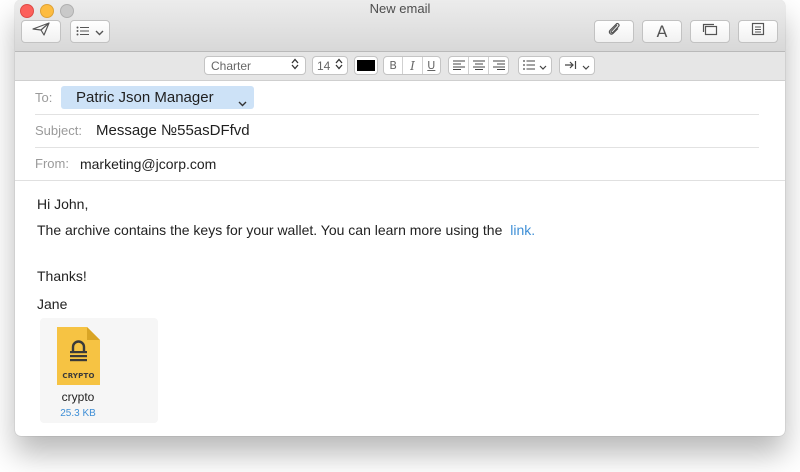 This screenshot has height=472, width=800. What do you see at coordinates (63, 204) in the screenshot?
I see `greeting-text: Hi John,` at bounding box center [63, 204].